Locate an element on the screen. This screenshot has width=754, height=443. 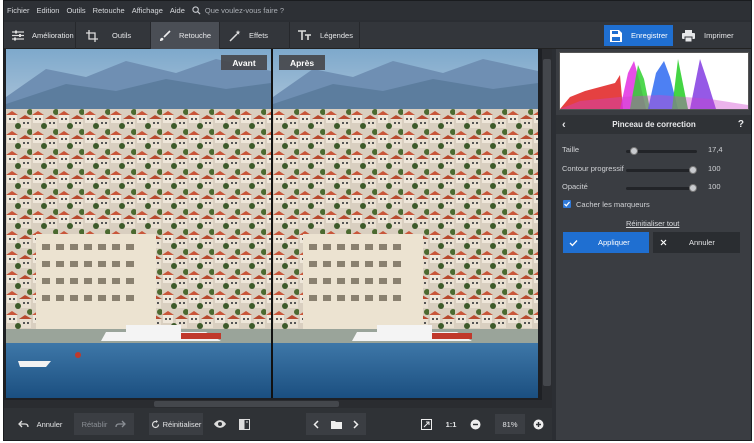
fit-screen-icon is located at coordinates (426, 424).